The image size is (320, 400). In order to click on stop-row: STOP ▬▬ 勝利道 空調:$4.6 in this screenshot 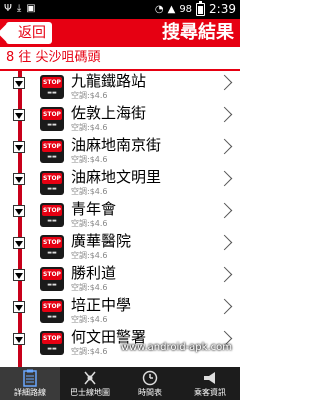, I will do `click(120, 279)`.